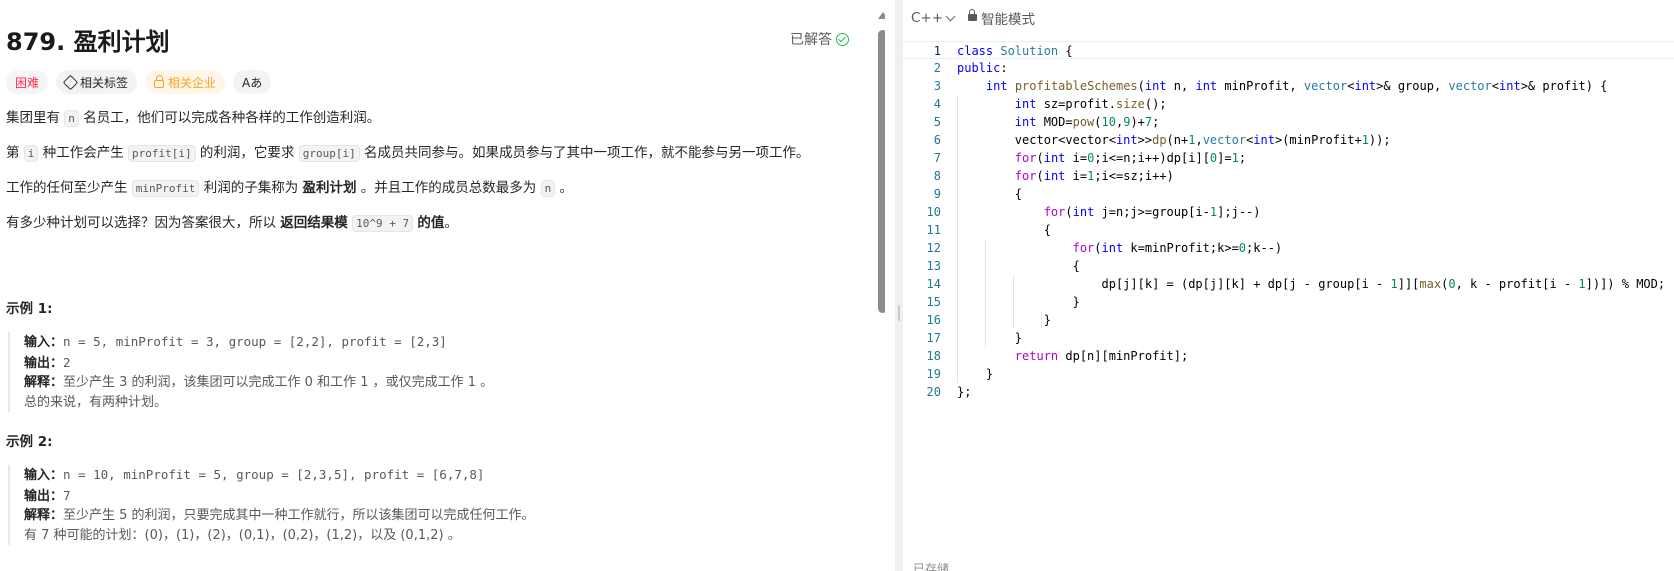 This screenshot has height=571, width=1674. Describe the element at coordinates (67, 362) in the screenshot. I see `output-value: 2` at that location.